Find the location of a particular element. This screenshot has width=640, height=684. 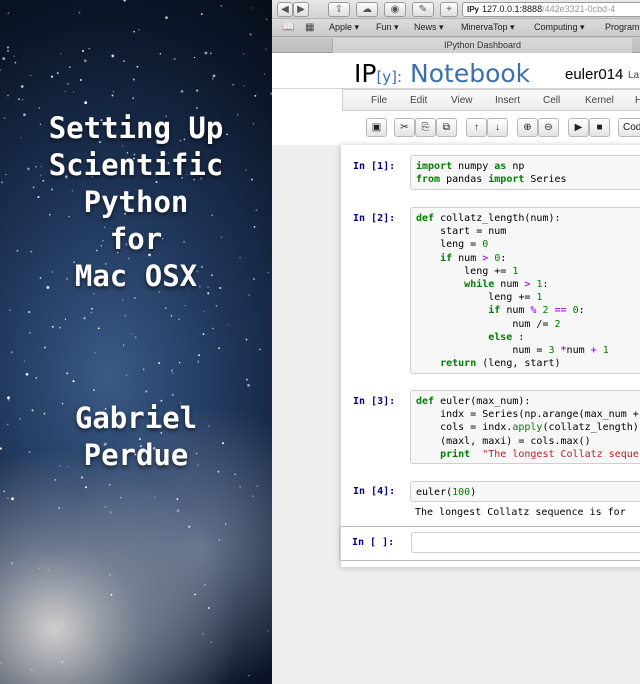

code-cell-selected: In [ ]: is located at coordinates (489, 543).